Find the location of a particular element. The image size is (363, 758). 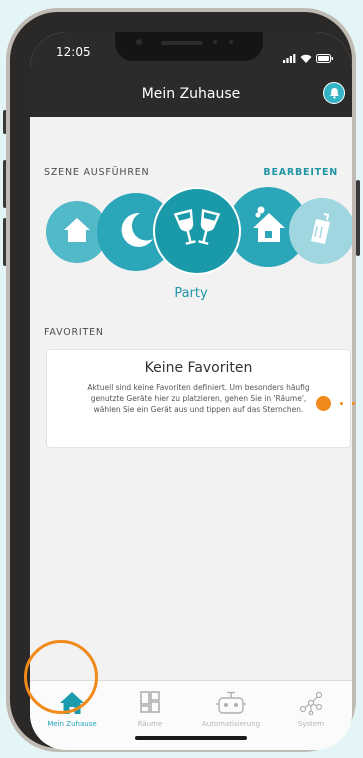

tutorial-pointer-dot is located at coordinates (323, 403).